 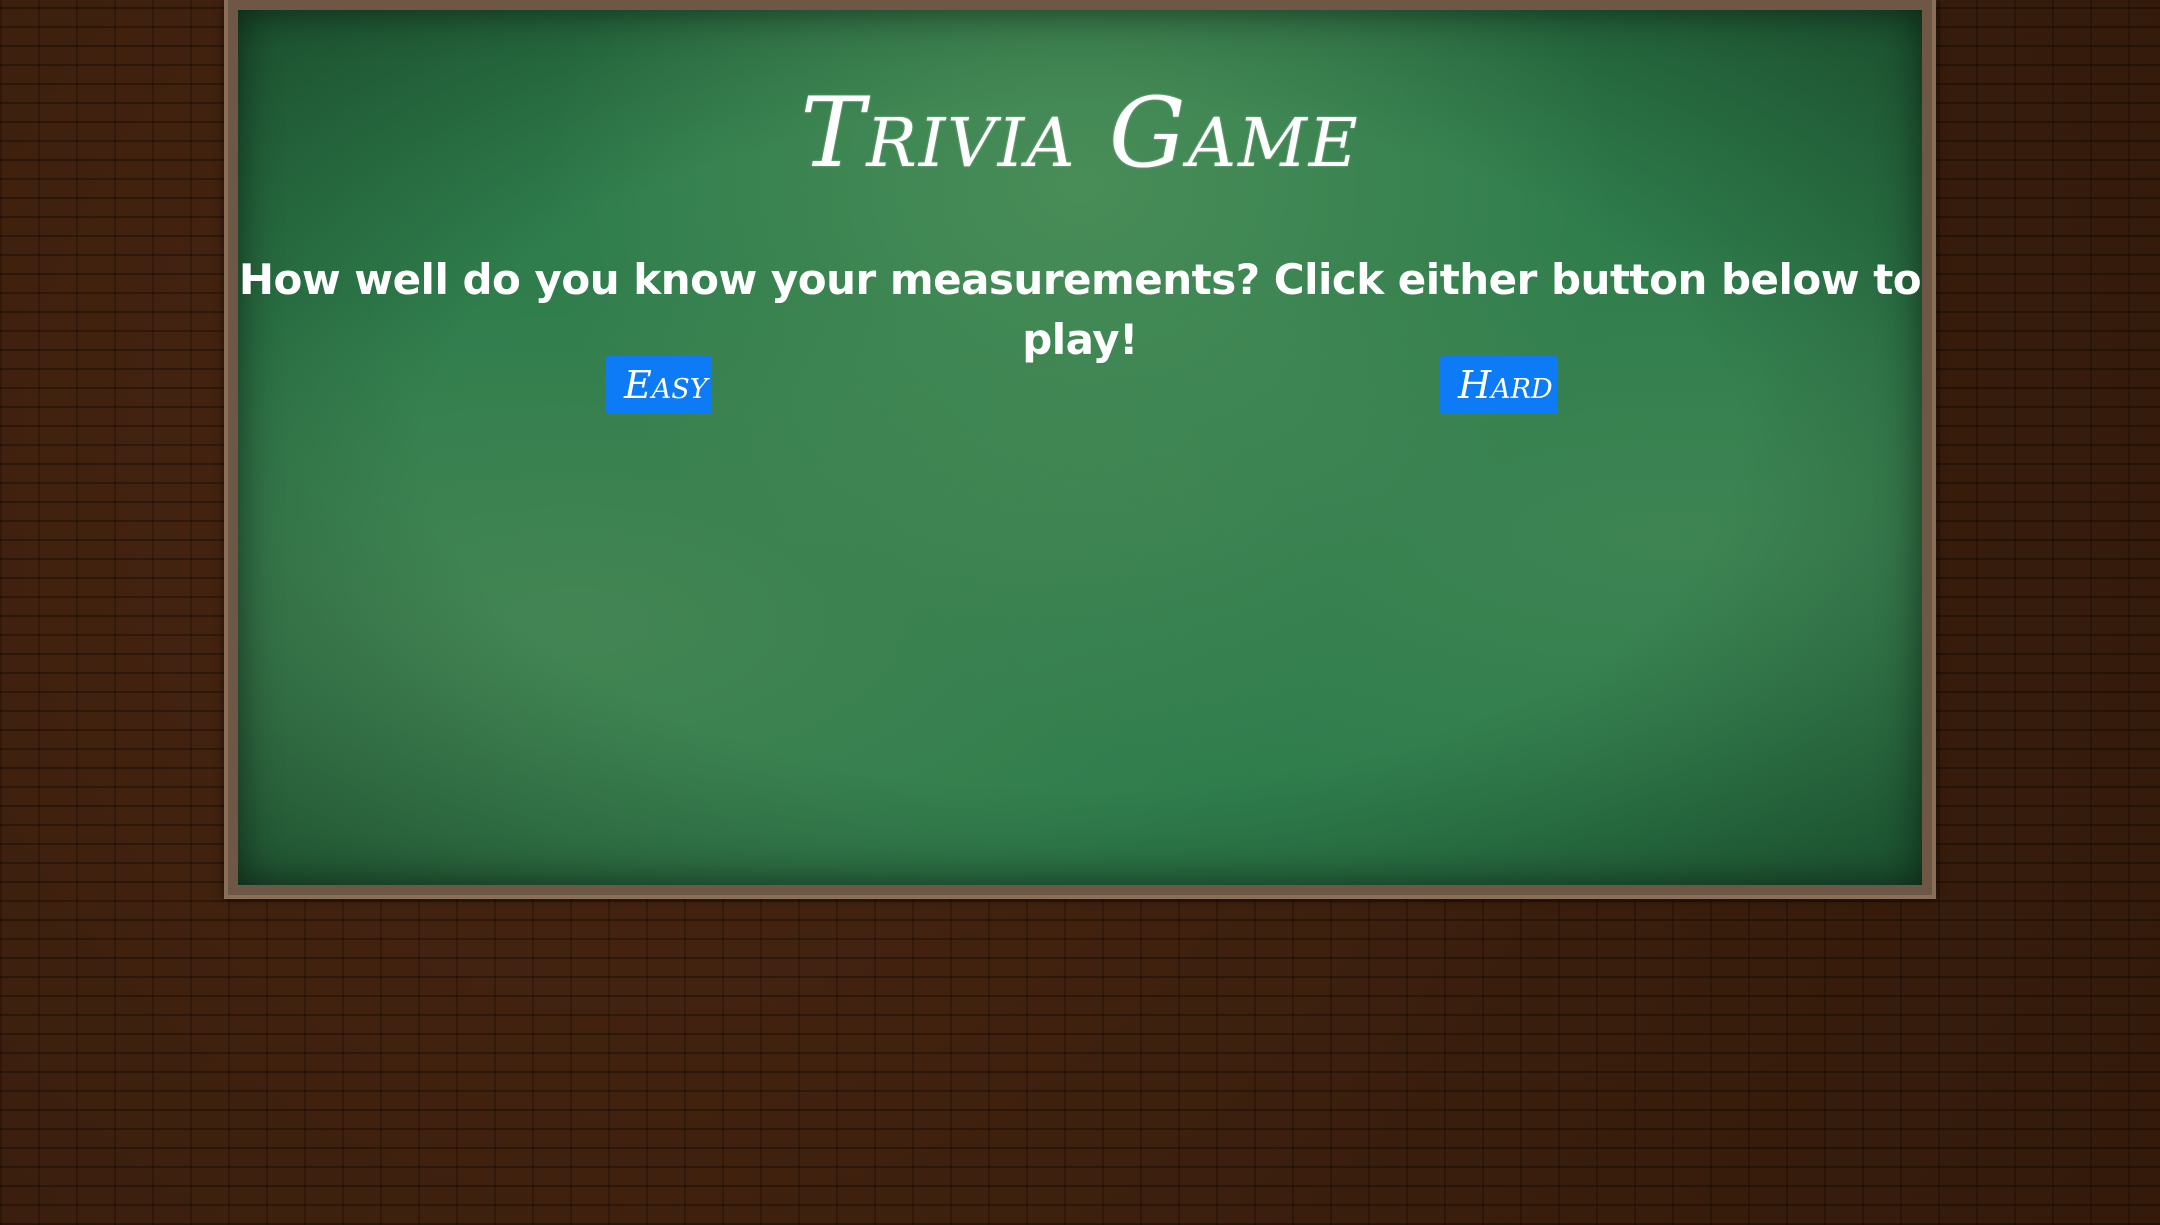 What do you see at coordinates (1499, 385) in the screenshot?
I see `hard-button: Hard` at bounding box center [1499, 385].